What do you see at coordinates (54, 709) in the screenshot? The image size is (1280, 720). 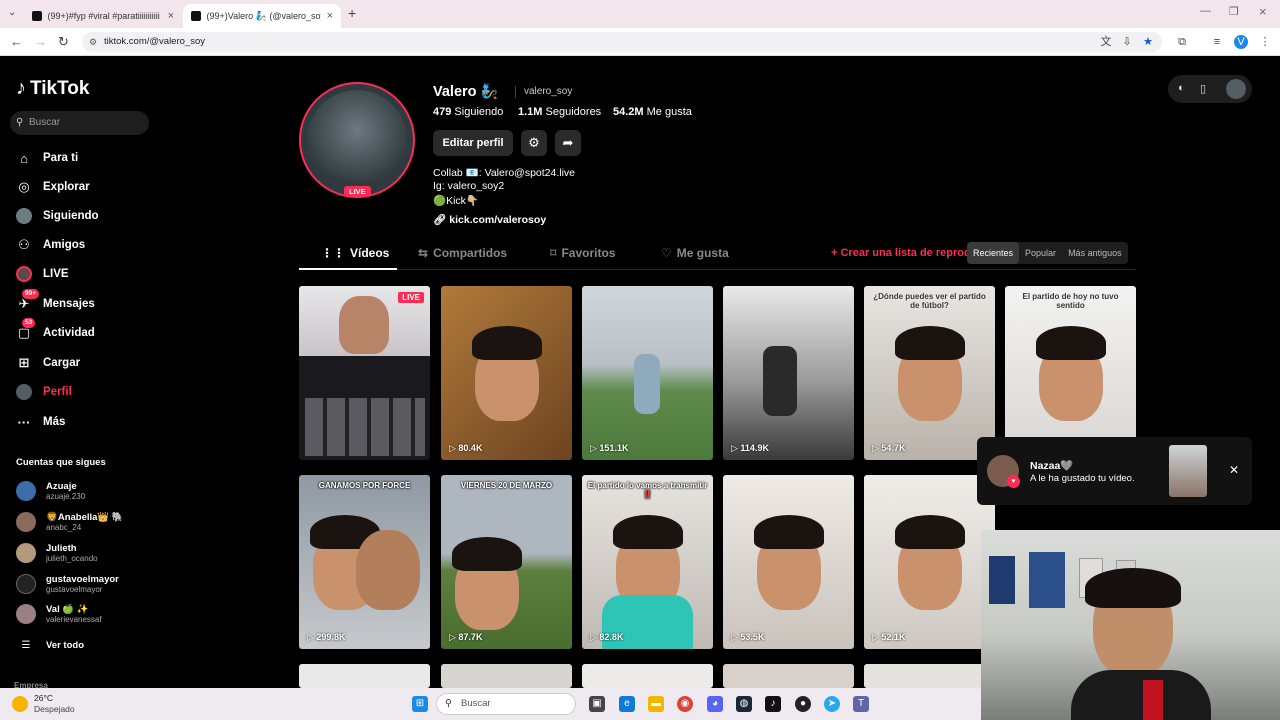 I see `weather-description: Despejado` at bounding box center [54, 709].